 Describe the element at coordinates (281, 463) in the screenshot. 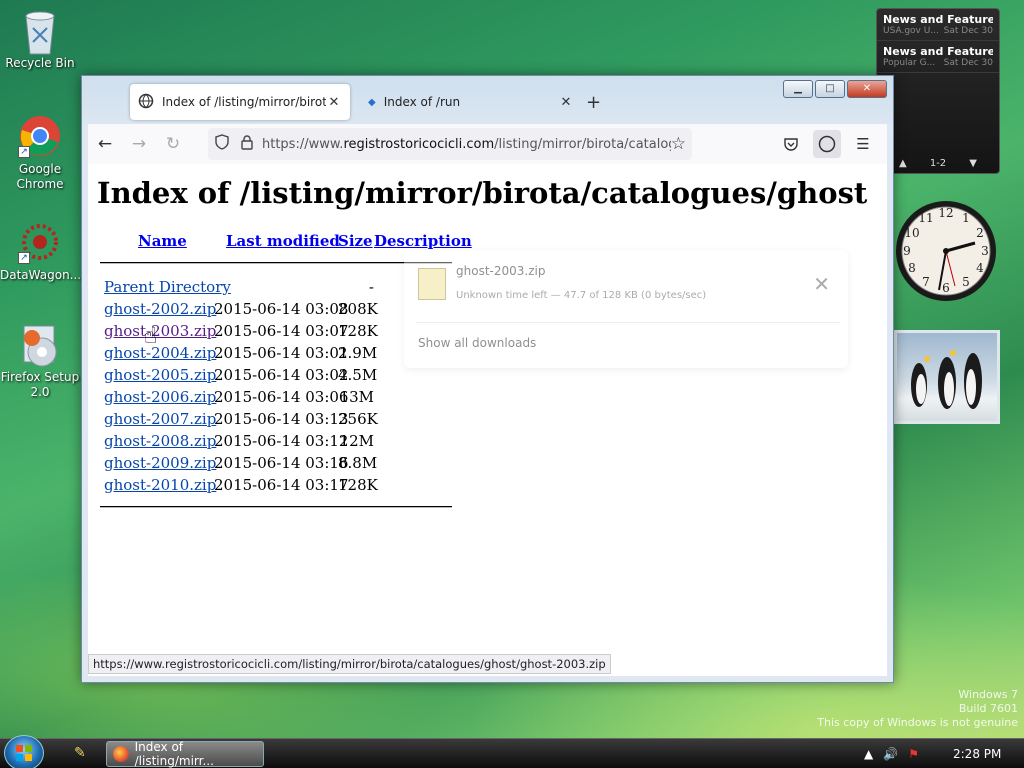

I see `file-modified: 2015-06-14 03:16` at that location.